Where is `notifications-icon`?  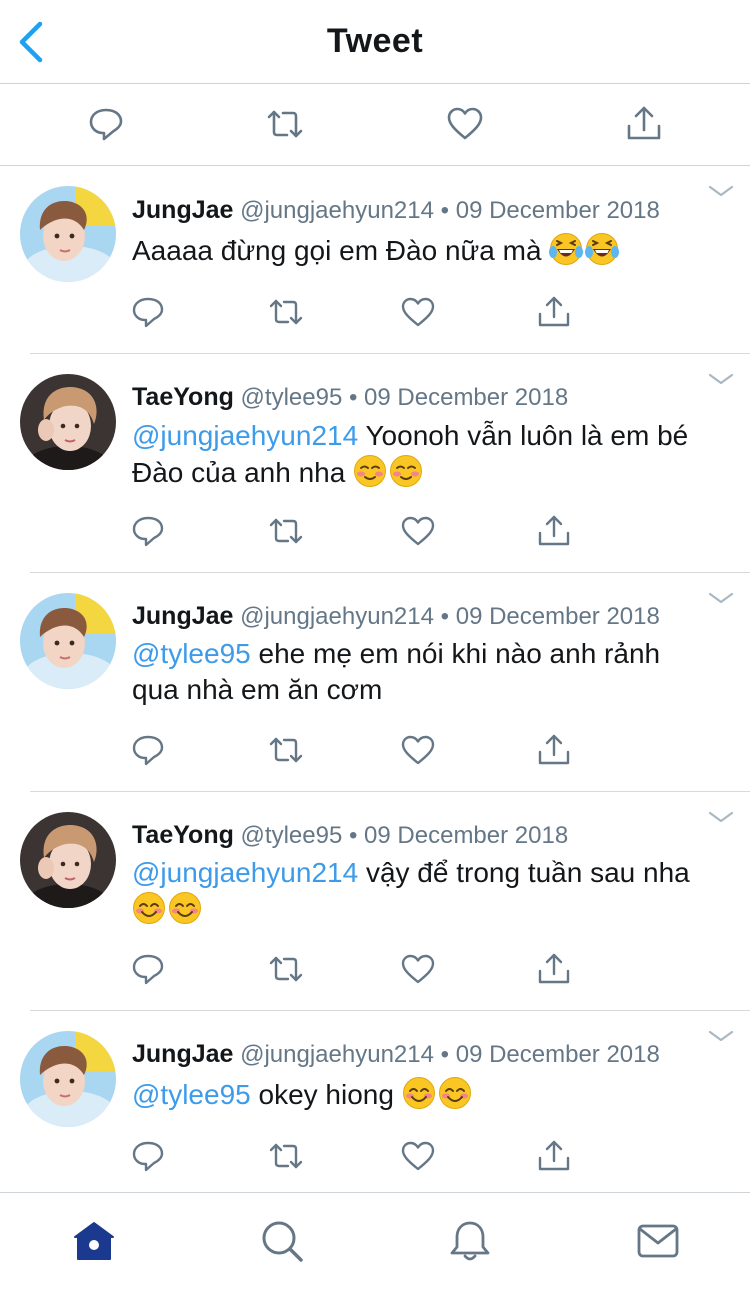
notifications-icon is located at coordinates (470, 1241).